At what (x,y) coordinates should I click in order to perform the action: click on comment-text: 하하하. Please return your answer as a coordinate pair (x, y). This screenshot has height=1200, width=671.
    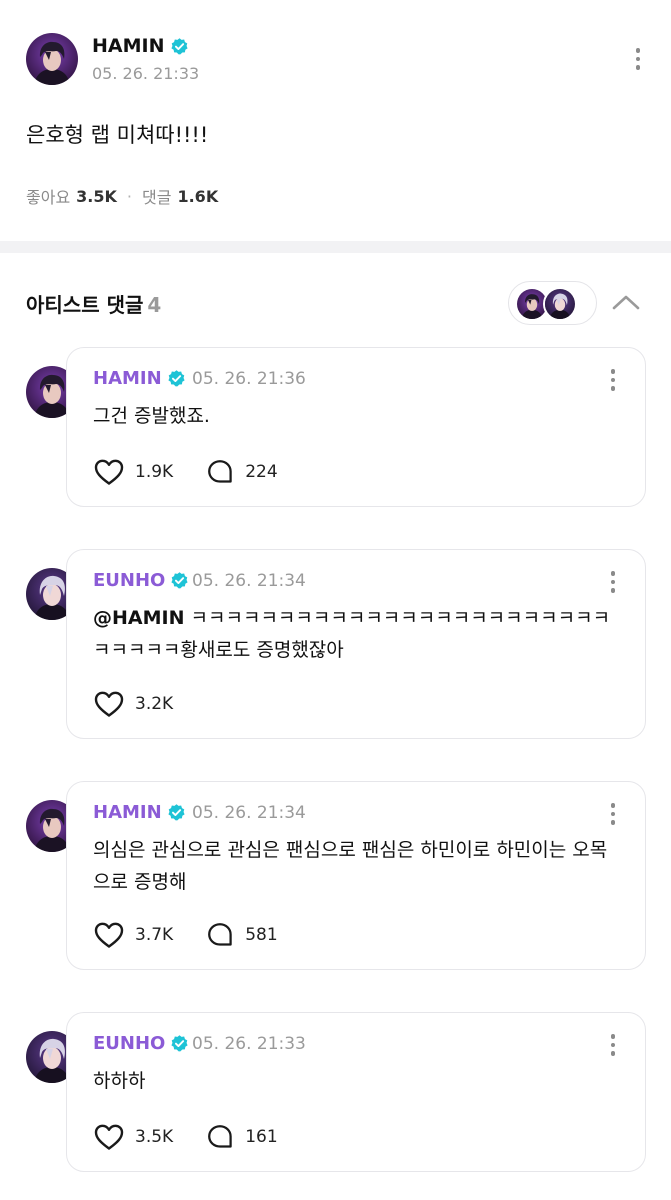
    Looking at the image, I should click on (119, 1081).